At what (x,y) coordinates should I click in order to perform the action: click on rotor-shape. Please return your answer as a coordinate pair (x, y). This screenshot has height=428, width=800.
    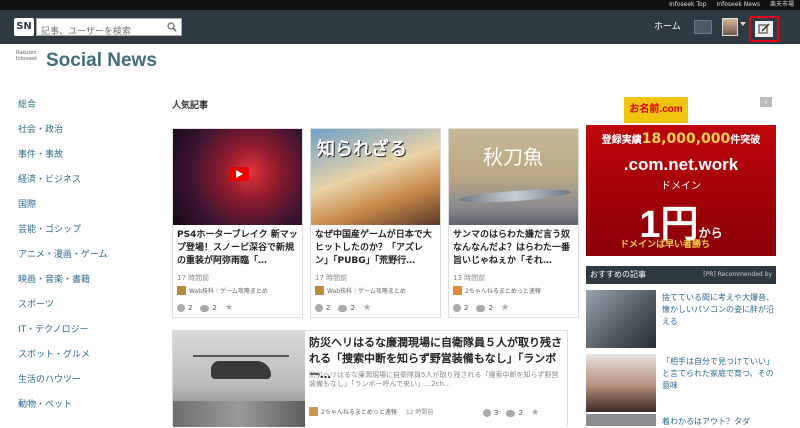
    Looking at the image, I should click on (241, 356).